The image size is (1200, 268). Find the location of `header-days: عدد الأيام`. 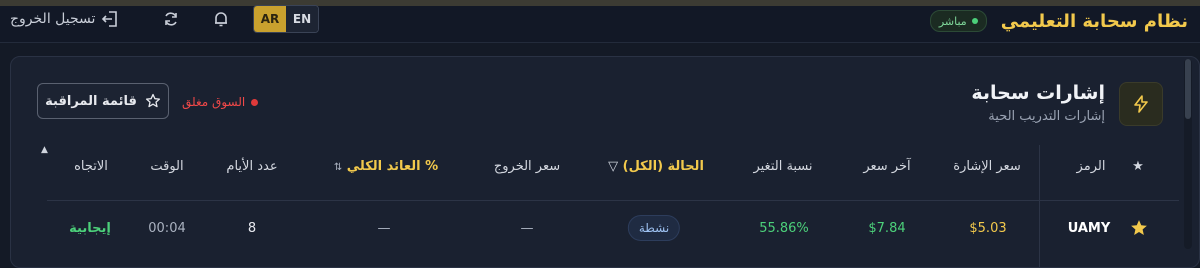

header-days: عدد الأيام is located at coordinates (251, 166).